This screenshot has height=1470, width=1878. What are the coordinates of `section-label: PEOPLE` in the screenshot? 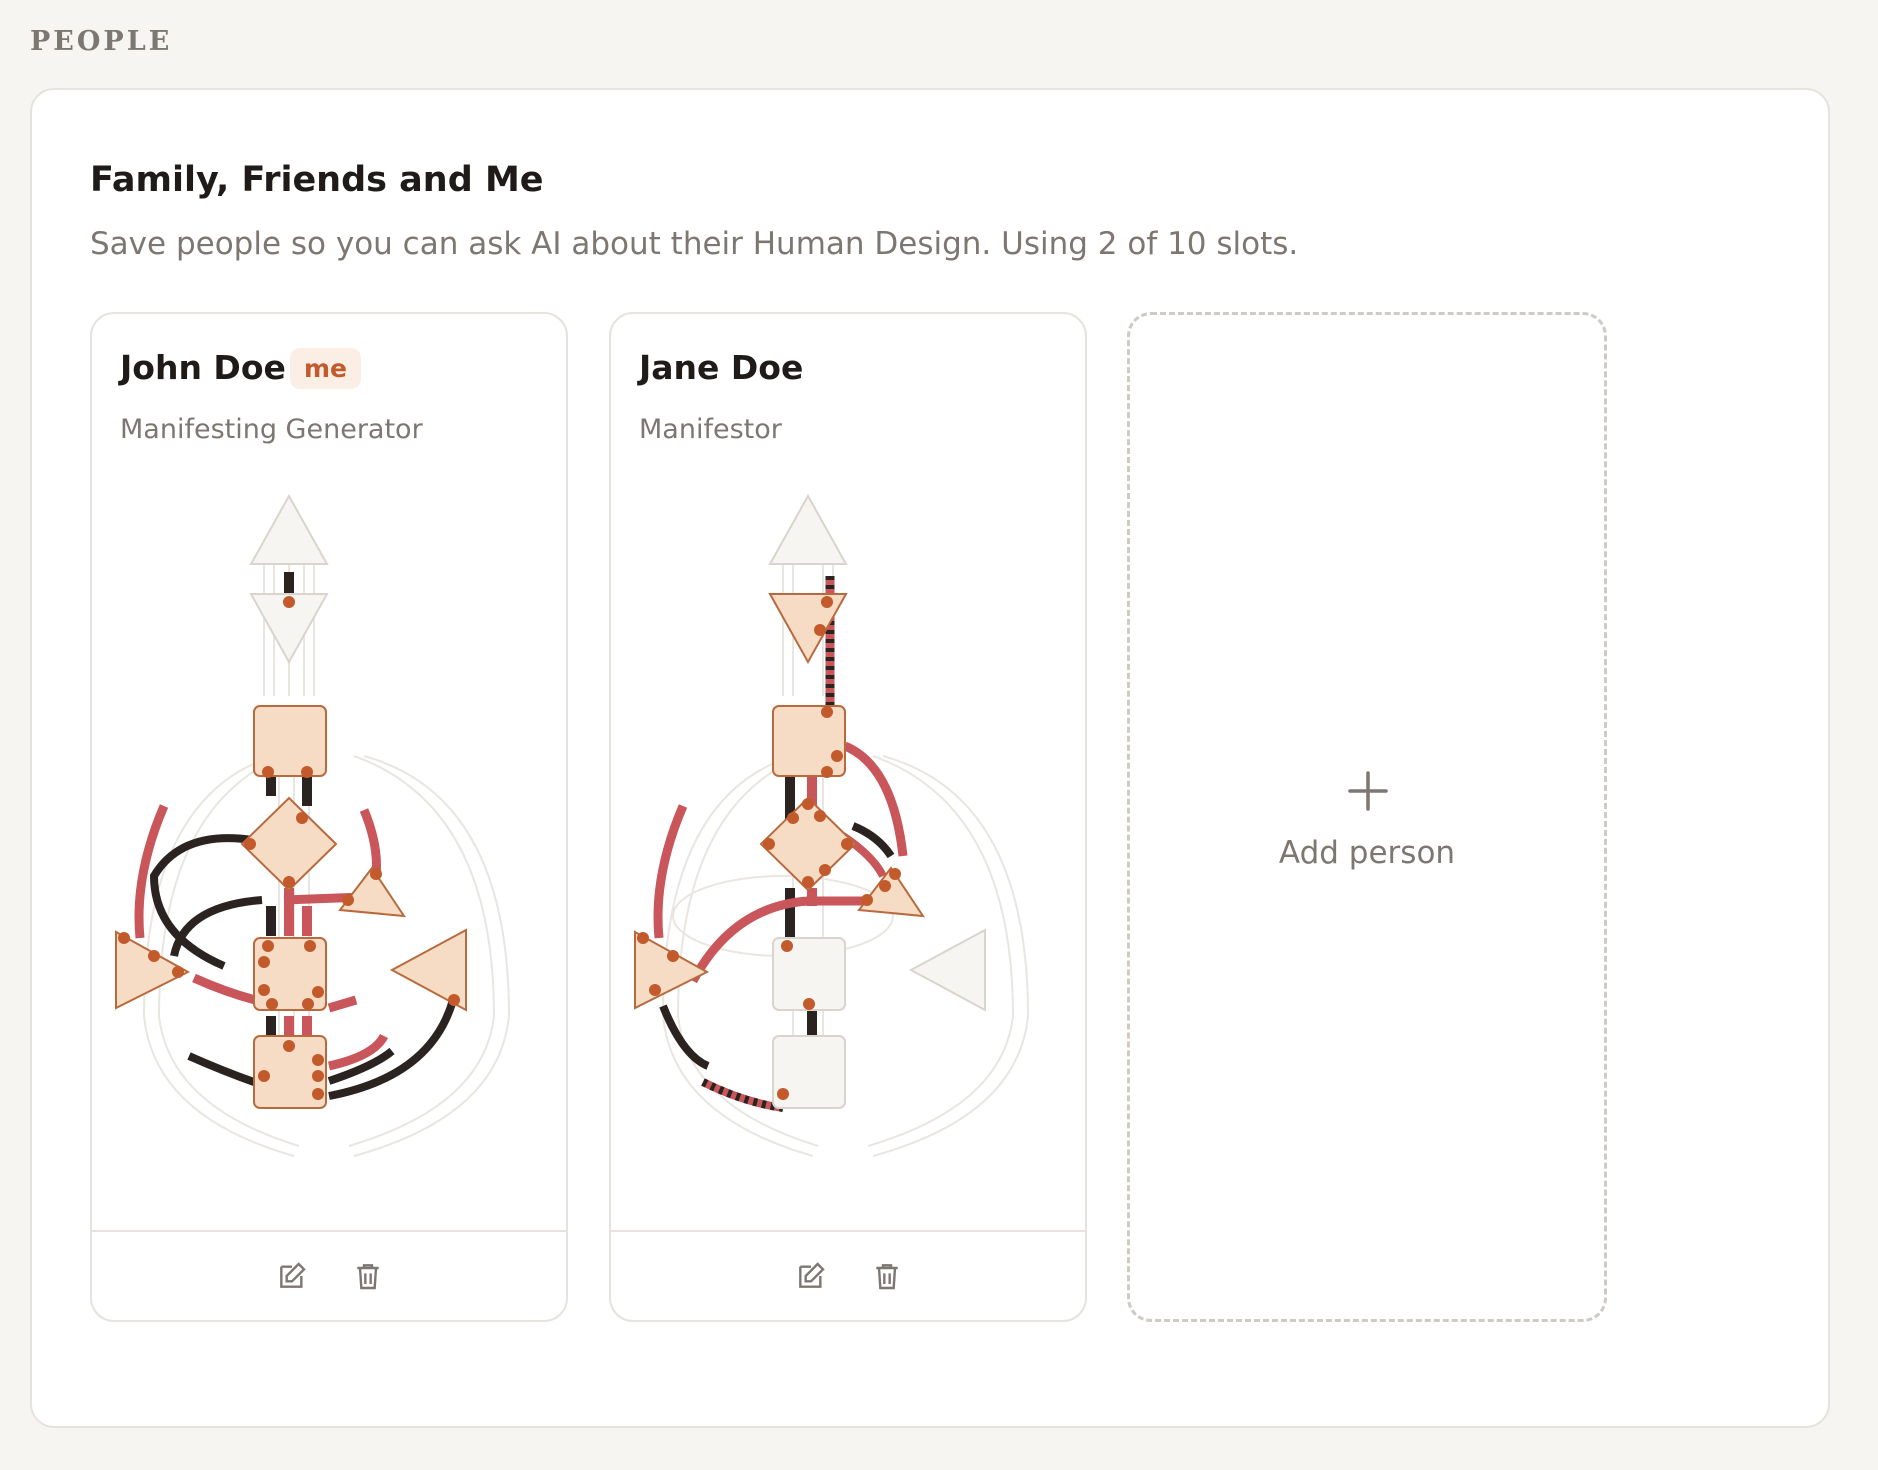 It's located at (101, 41).